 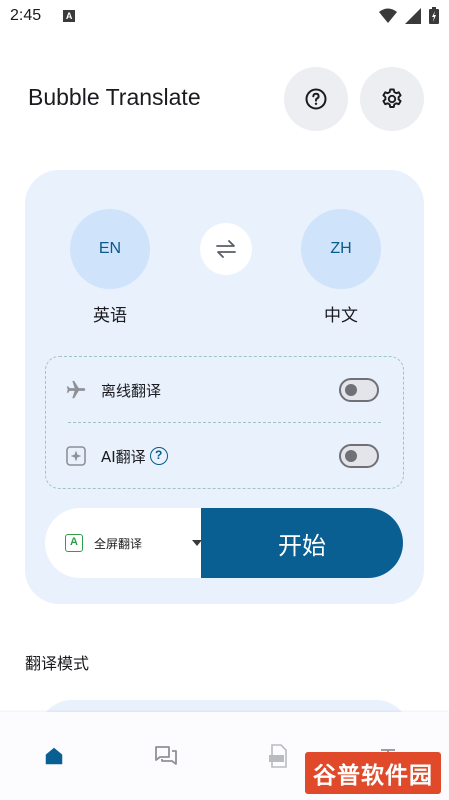 I want to click on help-circle-icon, so click(x=316, y=99).